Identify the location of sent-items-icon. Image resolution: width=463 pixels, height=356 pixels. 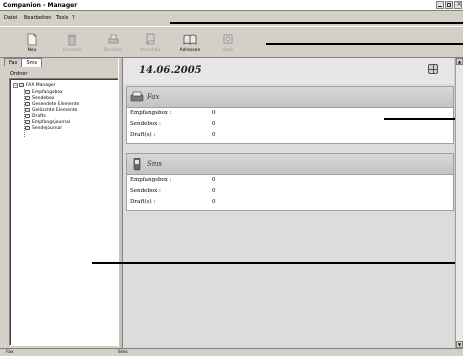
(27, 104).